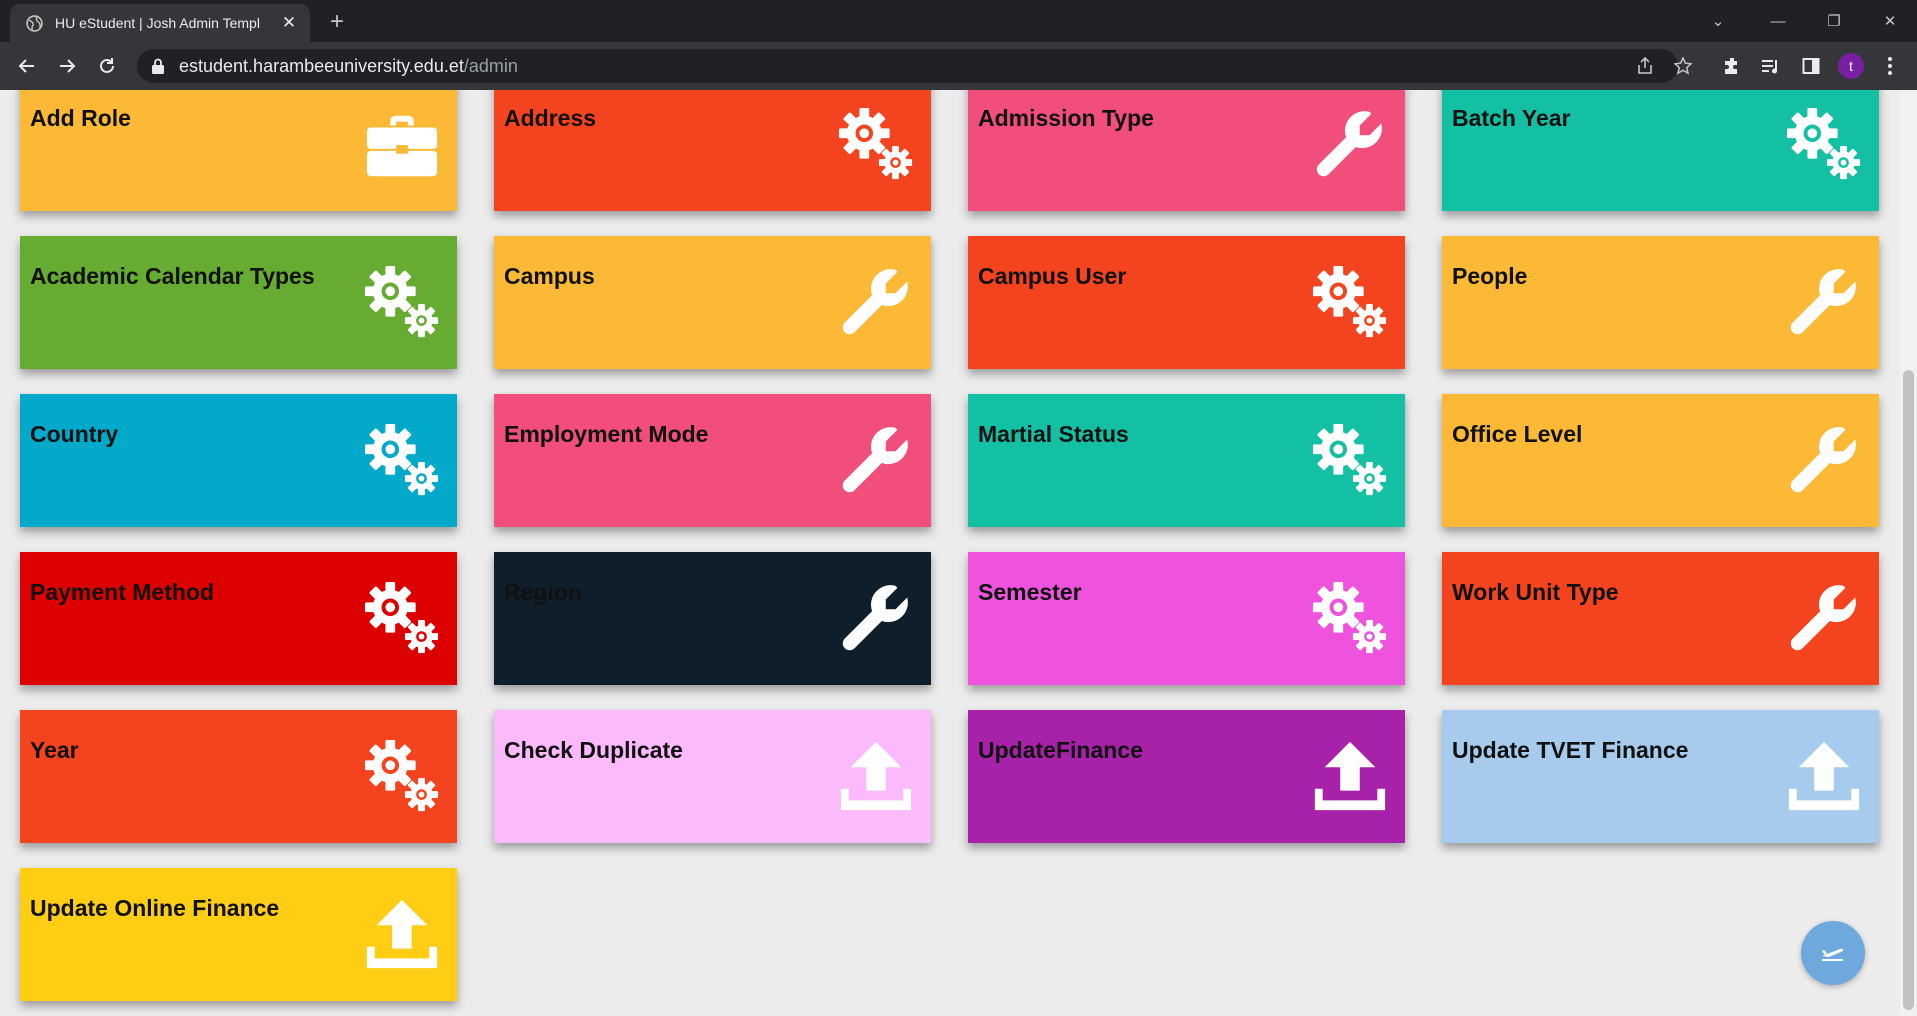  What do you see at coordinates (1066, 118) in the screenshot?
I see `card-label: Admission Type` at bounding box center [1066, 118].